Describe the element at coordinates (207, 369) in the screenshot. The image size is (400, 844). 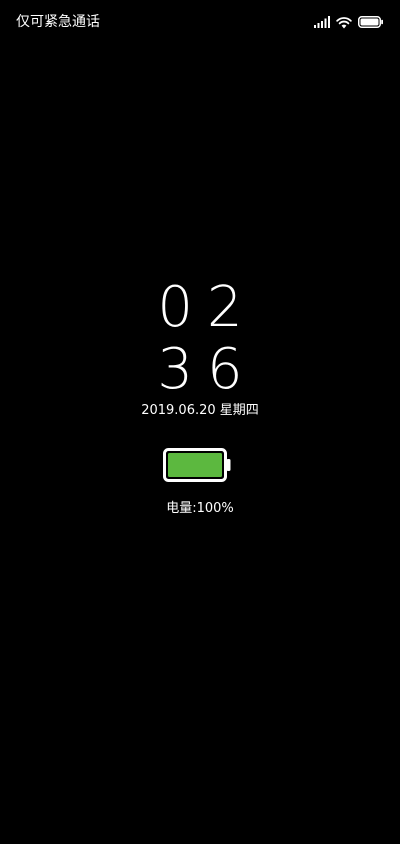
I see `clock-minutes: 36` at that location.